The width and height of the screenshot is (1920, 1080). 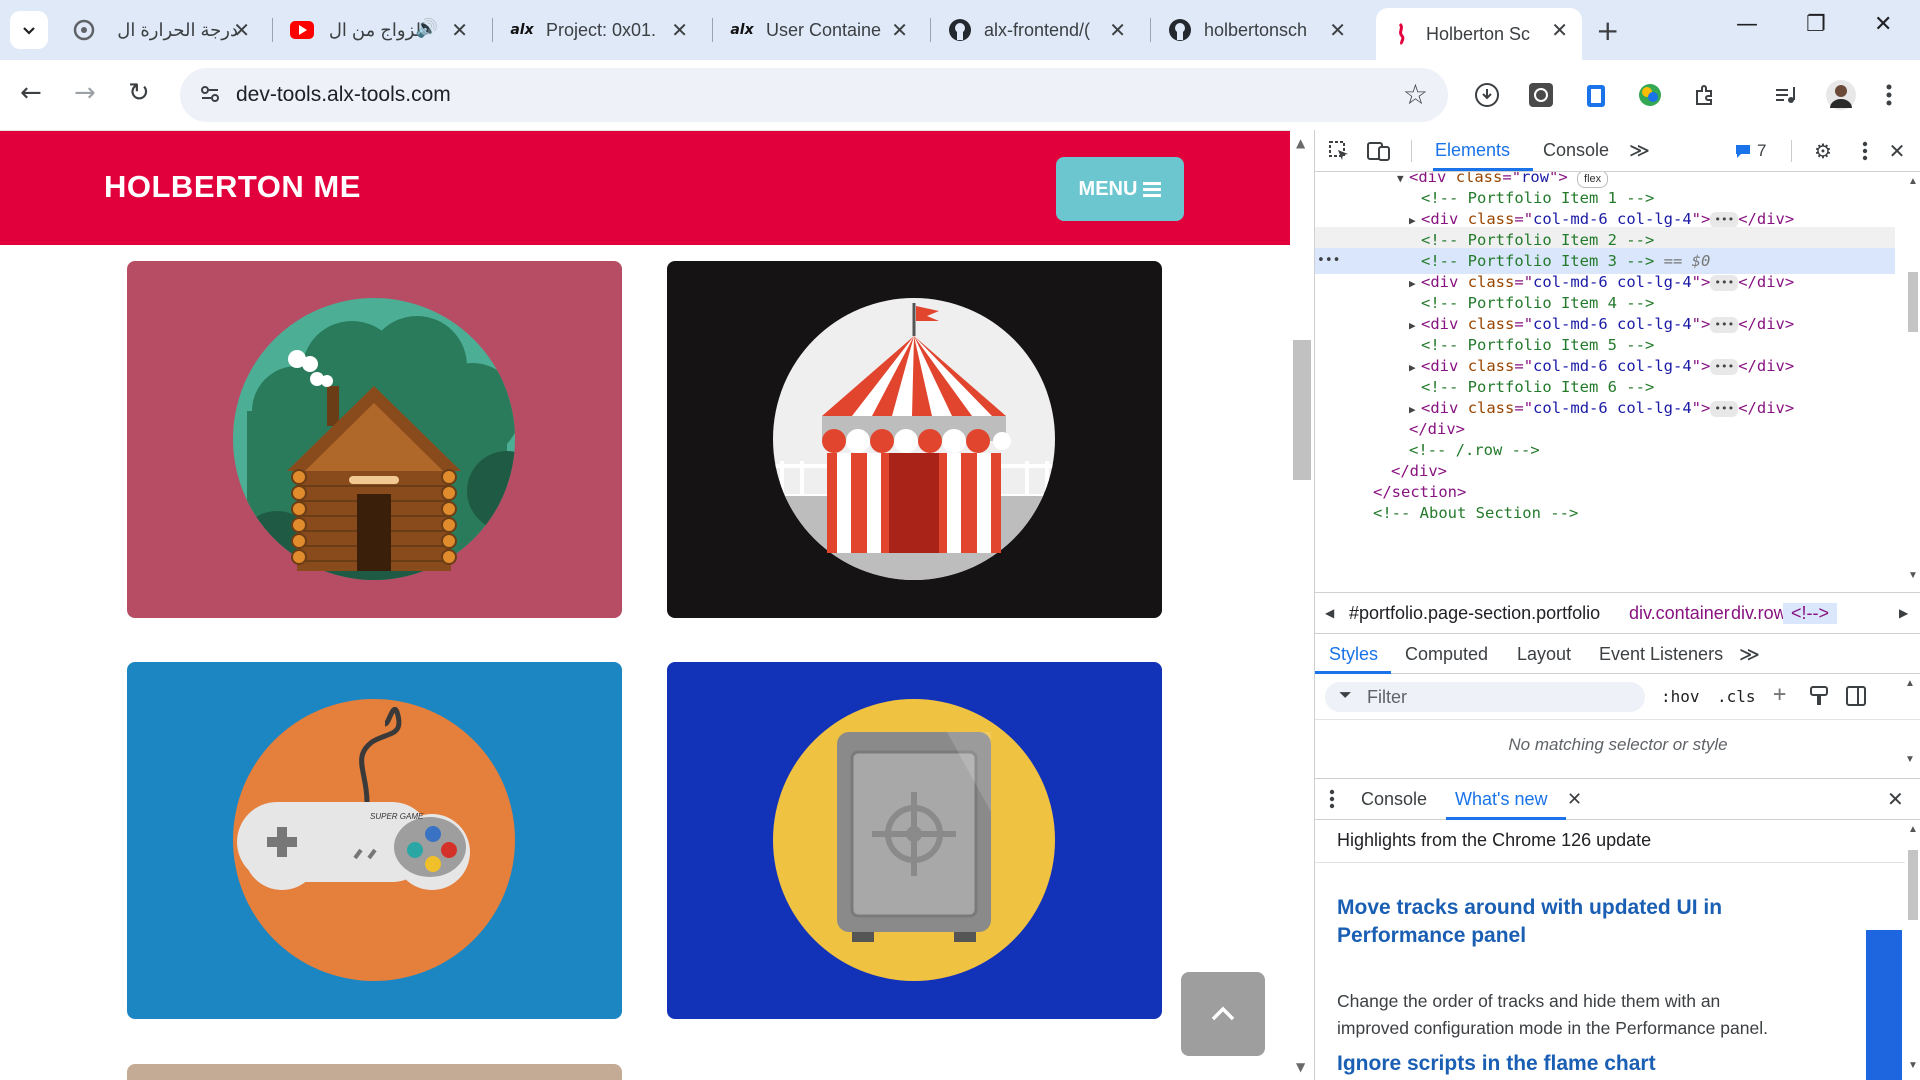 What do you see at coordinates (1705, 95) in the screenshot?
I see `extensions-puzzle-icon` at bounding box center [1705, 95].